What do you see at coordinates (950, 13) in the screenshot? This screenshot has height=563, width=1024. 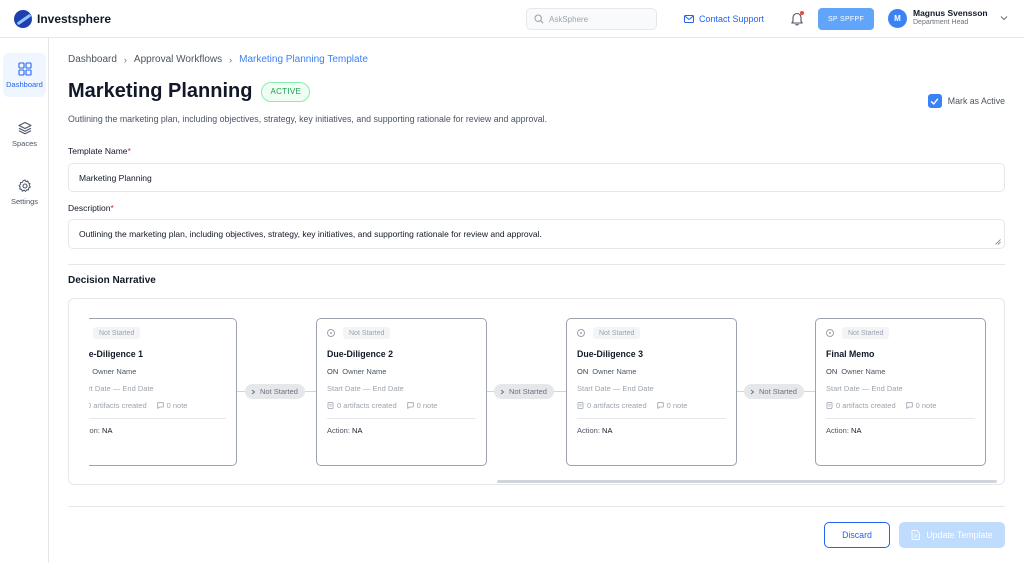 I see `user-name: Magnus Svensson` at bounding box center [950, 13].